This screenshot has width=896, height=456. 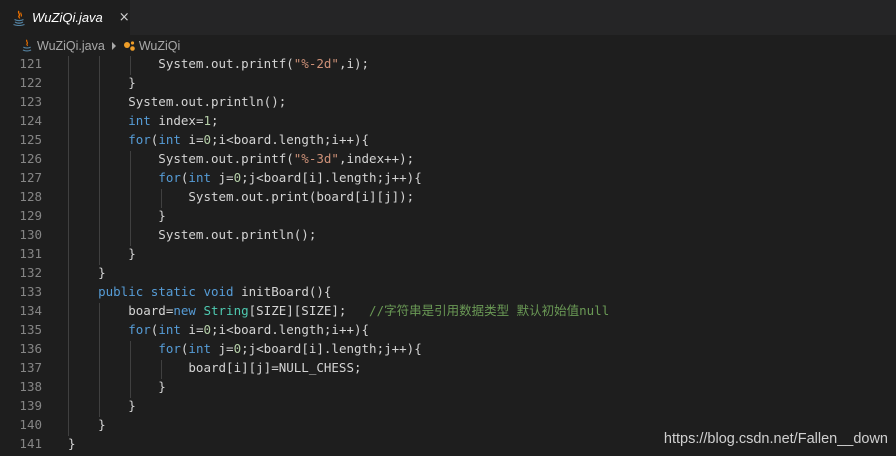 I want to click on code-text: int index=1;, so click(x=143, y=120).